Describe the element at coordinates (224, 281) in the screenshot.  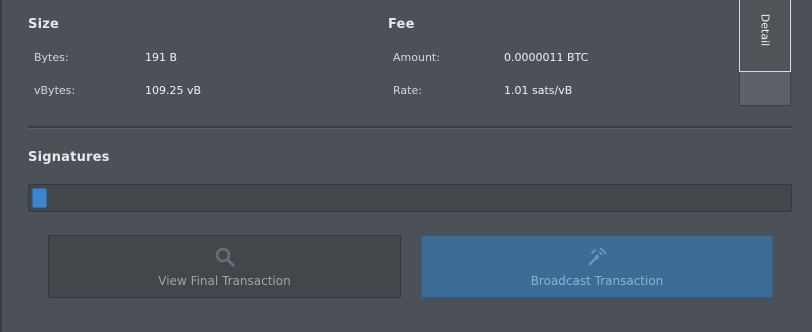
I see `view-final-transaction-label: View Final Transaction` at that location.